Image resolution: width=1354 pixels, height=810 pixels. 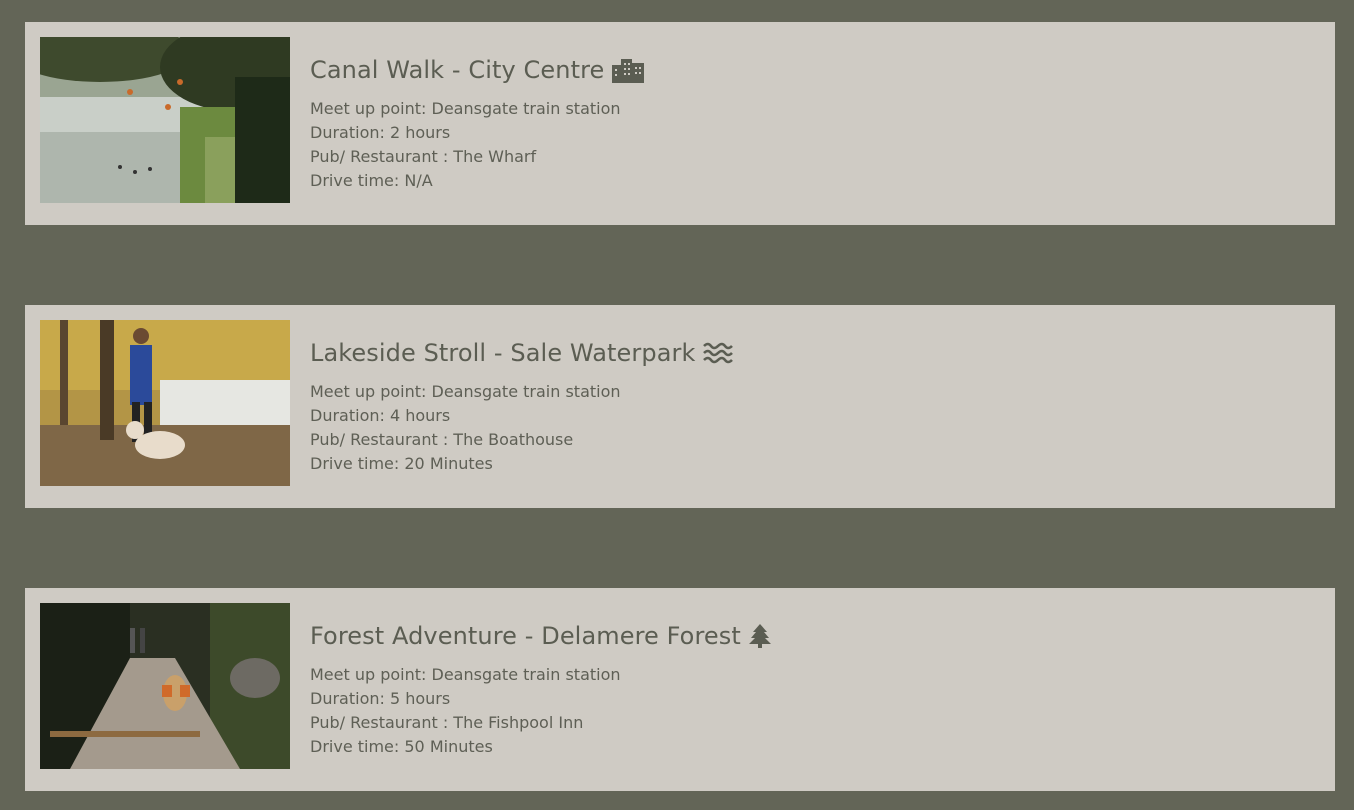 I want to click on duration: Duration: 4 hours, so click(x=380, y=415).